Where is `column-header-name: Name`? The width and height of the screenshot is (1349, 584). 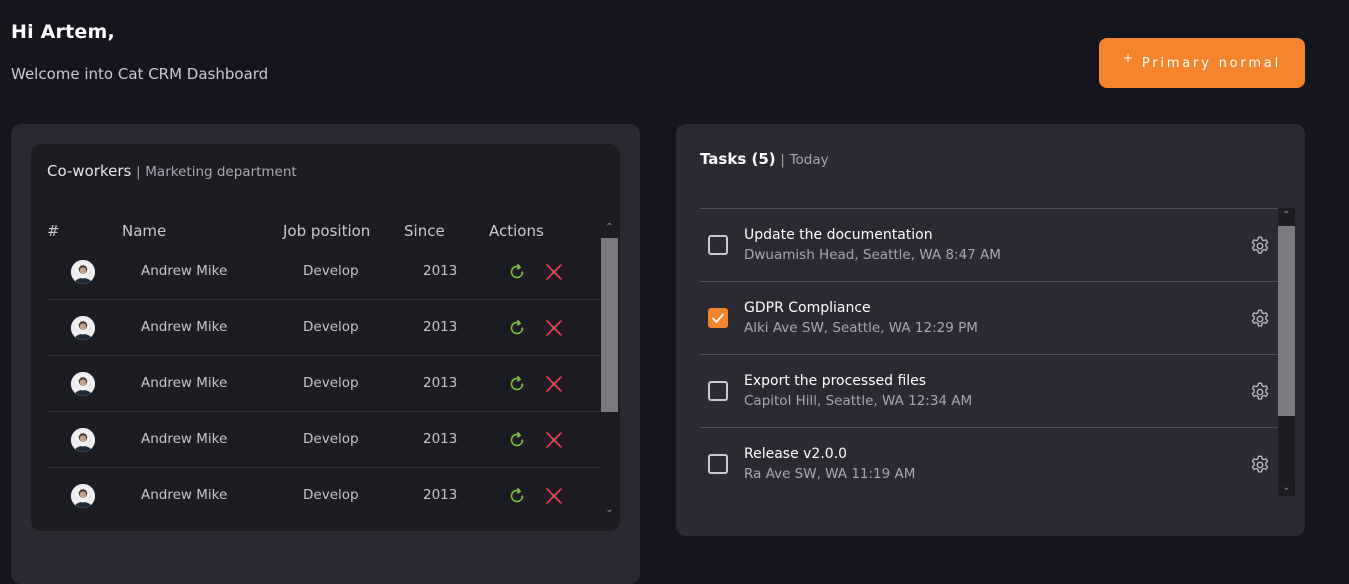 column-header-name: Name is located at coordinates (144, 231).